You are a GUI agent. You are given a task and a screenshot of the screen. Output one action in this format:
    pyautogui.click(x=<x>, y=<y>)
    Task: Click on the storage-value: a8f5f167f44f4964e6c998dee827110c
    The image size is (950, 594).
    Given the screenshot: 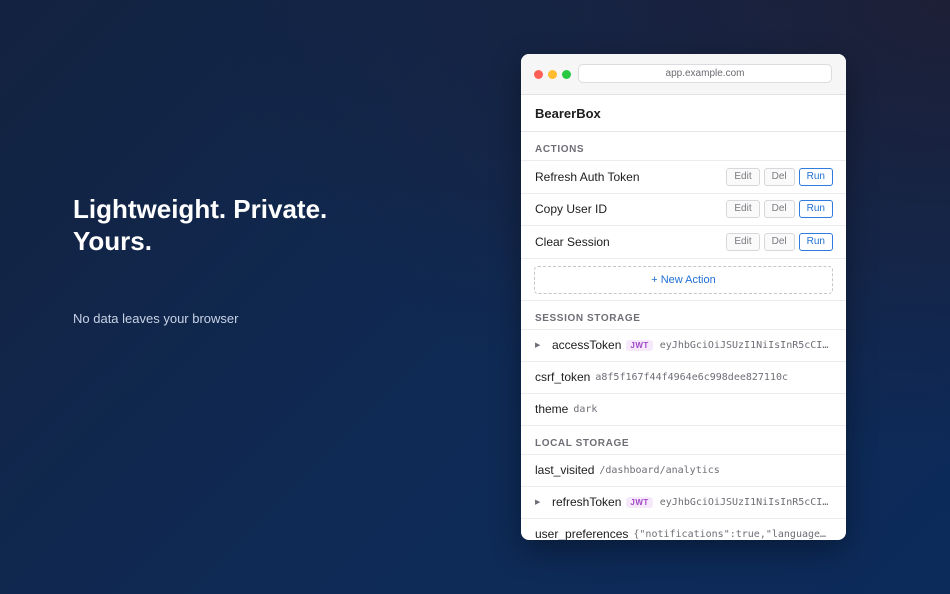 What is the action you would take?
    pyautogui.click(x=692, y=377)
    